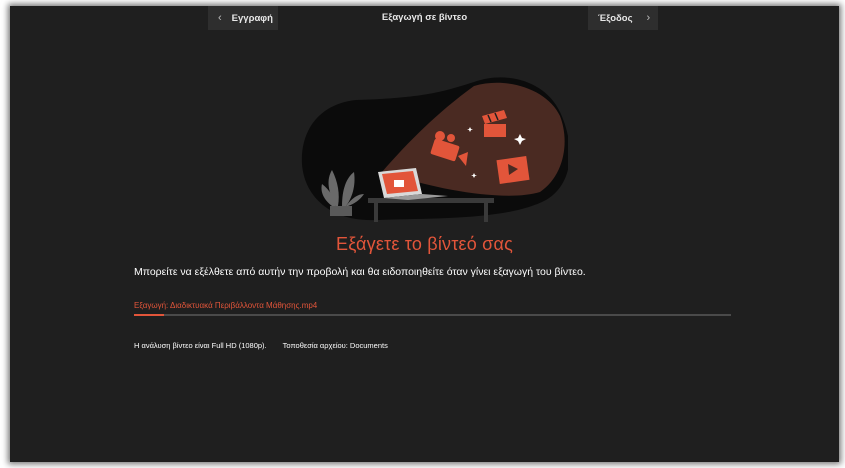  Describe the element at coordinates (432, 315) in the screenshot. I see `export-progress-bar` at that location.